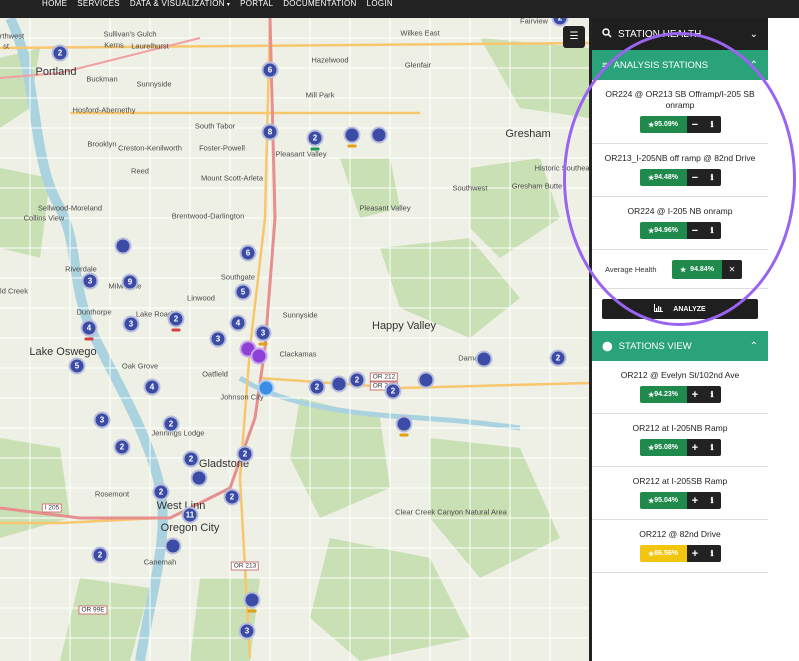 This screenshot has width=799, height=661. What do you see at coordinates (418, 65) in the screenshot?
I see `place-label: Glenfair` at bounding box center [418, 65].